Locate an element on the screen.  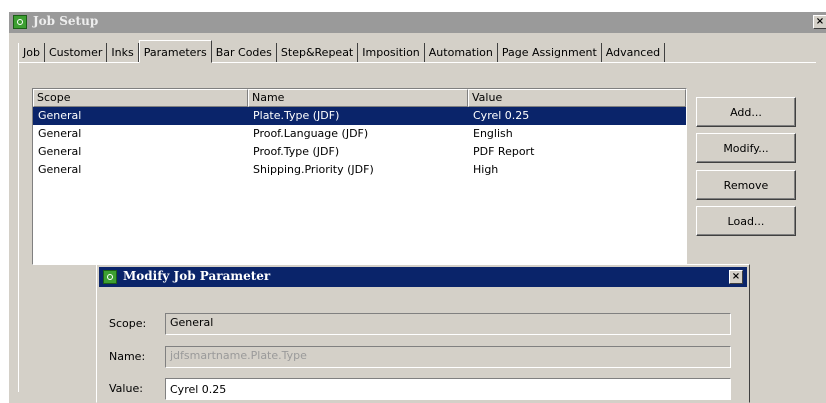
tab-automation: Automation is located at coordinates (461, 52).